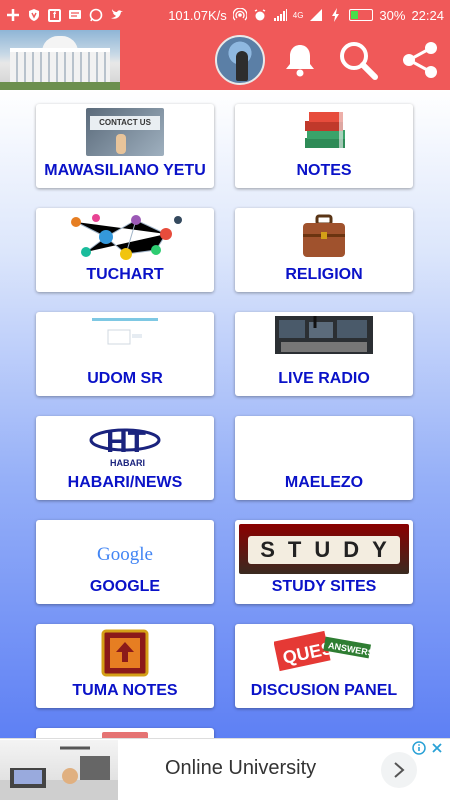 Image resolution: width=450 pixels, height=800 pixels. I want to click on tile-label: TUCHART, so click(125, 274).